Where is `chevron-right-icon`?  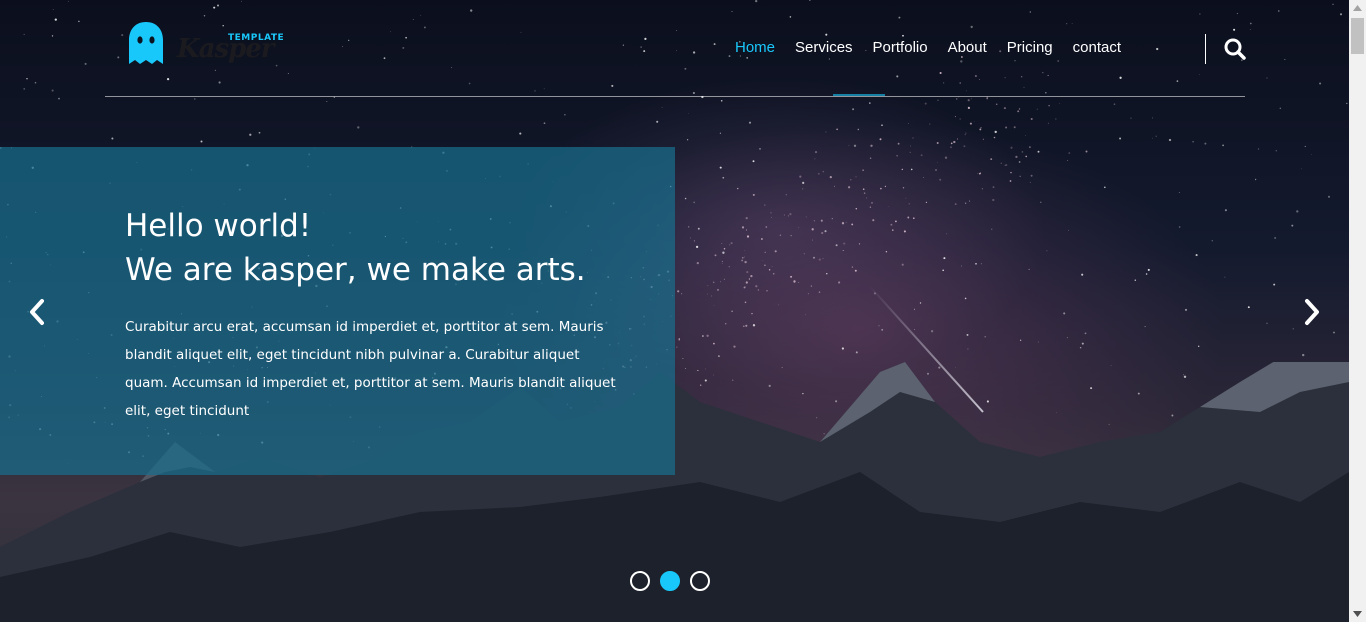
chevron-right-icon is located at coordinates (1312, 312).